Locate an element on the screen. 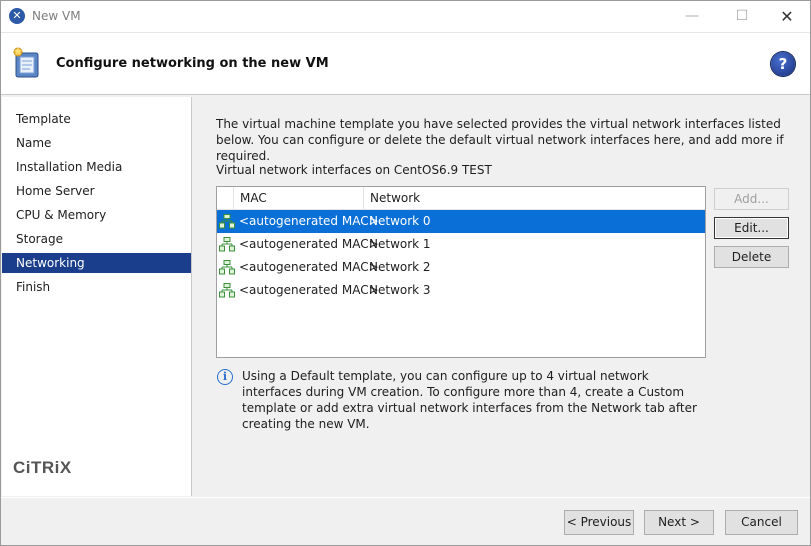  table-row: <autogenerated MAC> Network 3 is located at coordinates (461, 290).